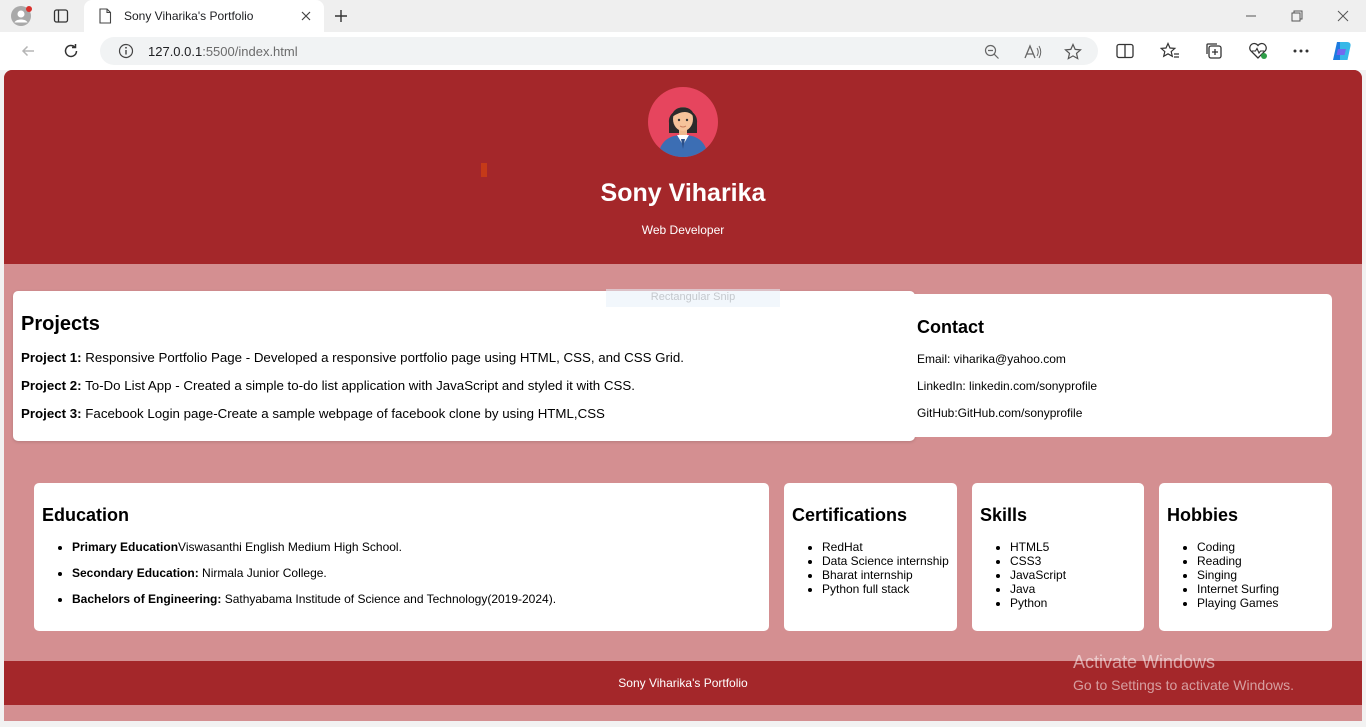 This screenshot has width=1366, height=727. I want to click on tab-close-button, so click(306, 16).